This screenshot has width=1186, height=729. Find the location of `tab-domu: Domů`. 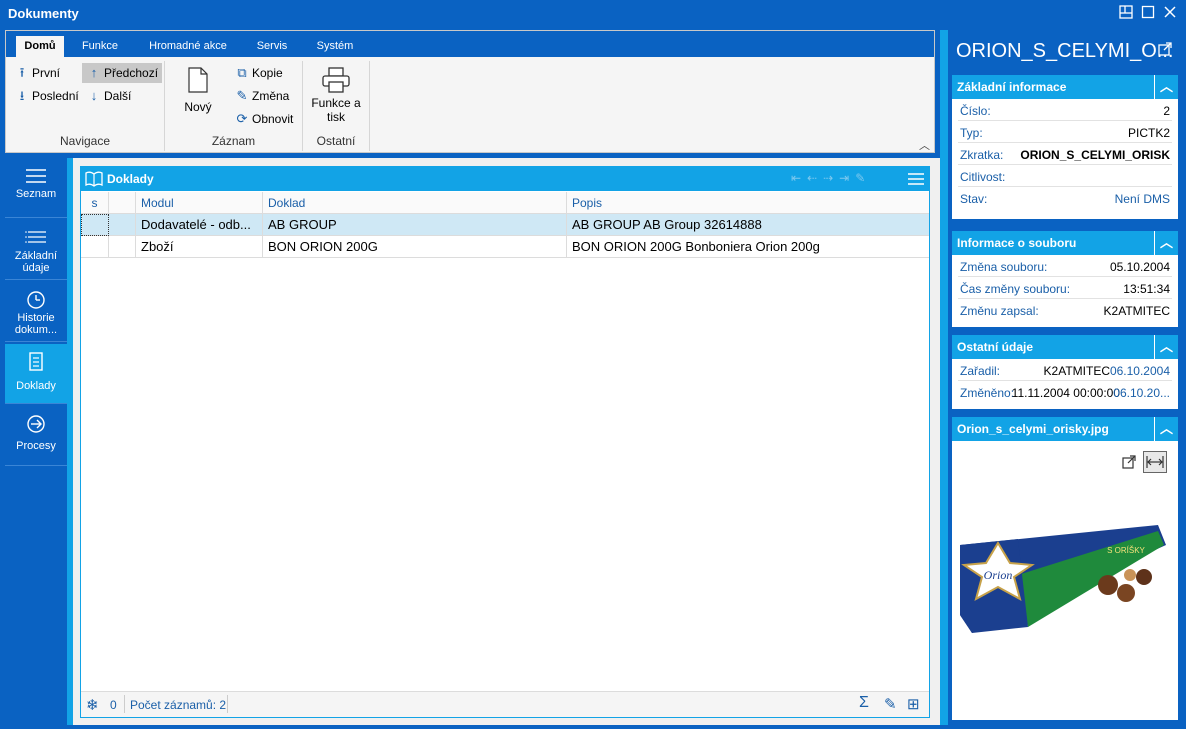

tab-domu: Domů is located at coordinates (40, 46).